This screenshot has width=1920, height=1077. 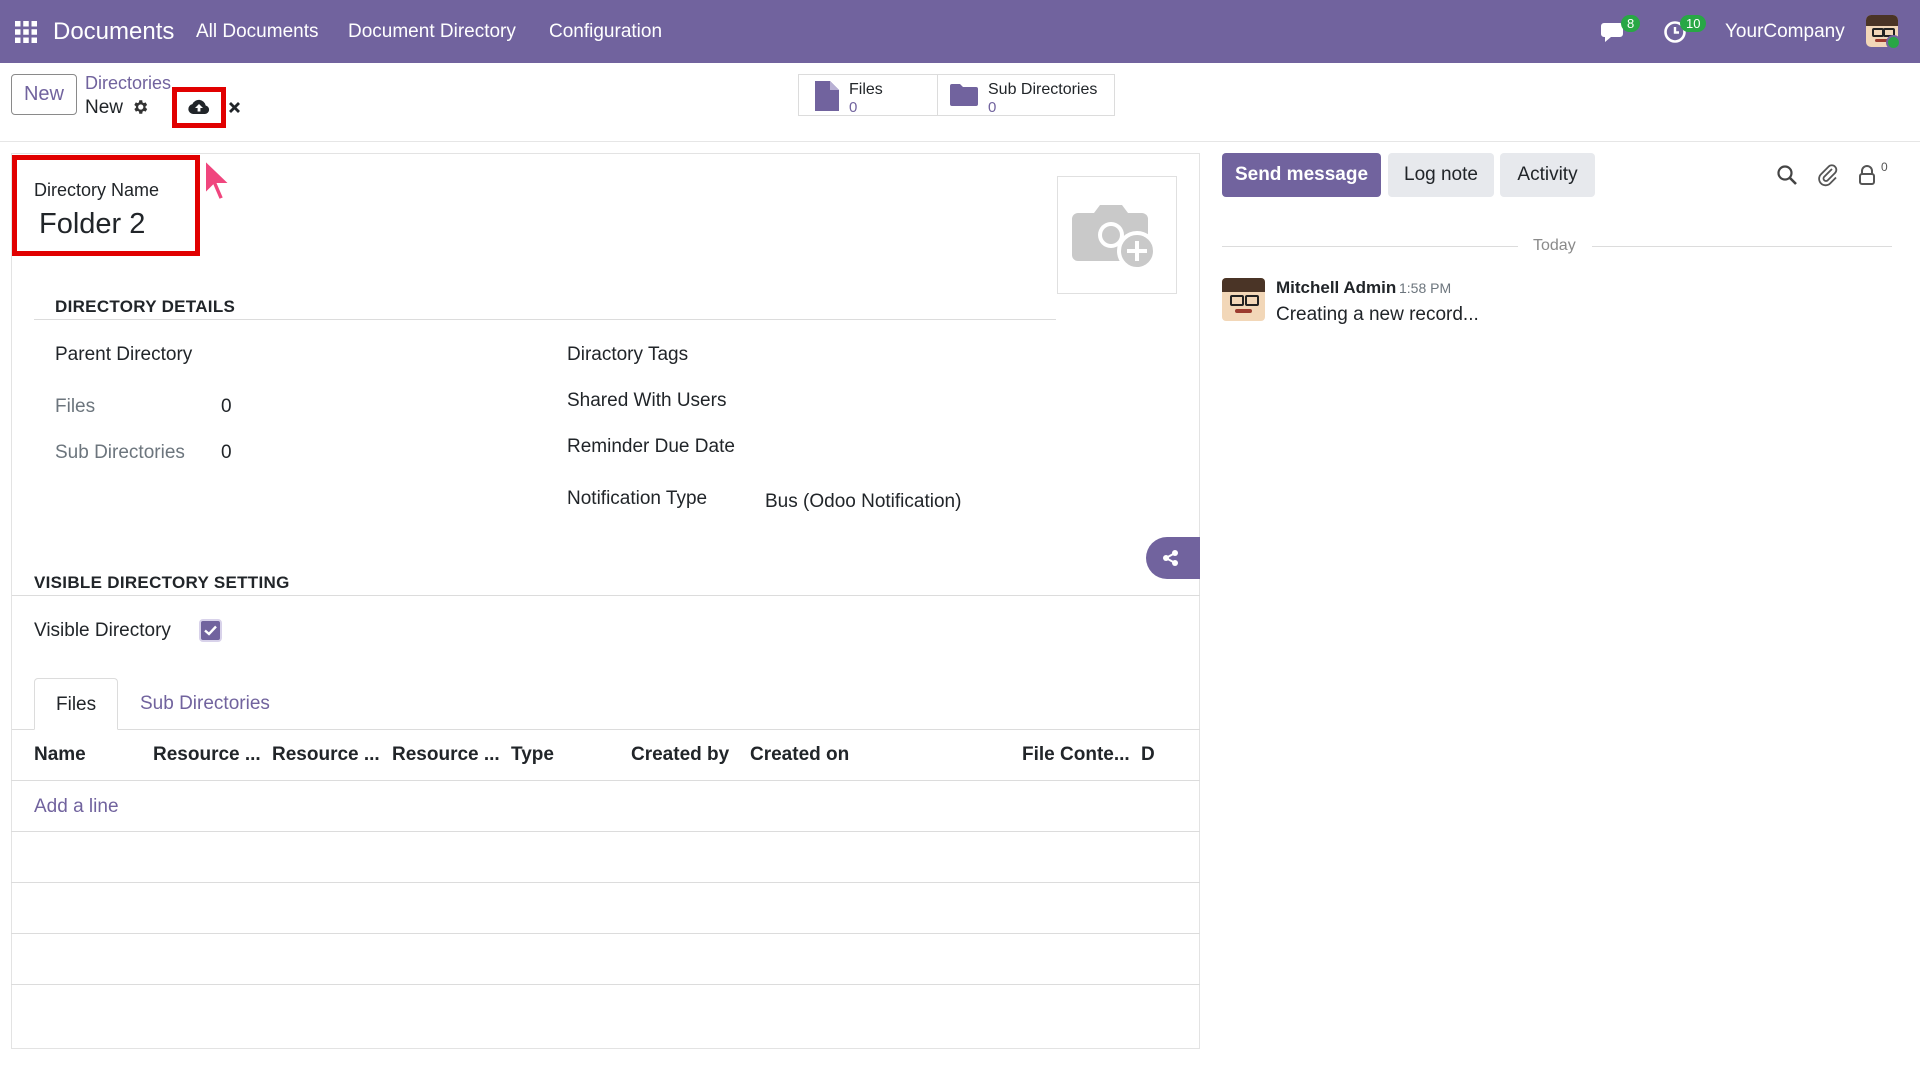 What do you see at coordinates (97, 190) in the screenshot?
I see `directory-name-label: Directory Name` at bounding box center [97, 190].